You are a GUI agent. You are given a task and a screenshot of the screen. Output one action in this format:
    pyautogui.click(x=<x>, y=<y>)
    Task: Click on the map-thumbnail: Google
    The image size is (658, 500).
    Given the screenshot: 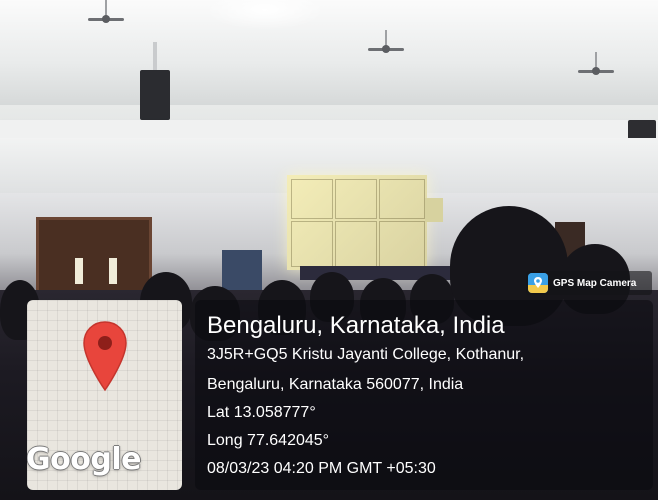 What is the action you would take?
    pyautogui.click(x=104, y=395)
    